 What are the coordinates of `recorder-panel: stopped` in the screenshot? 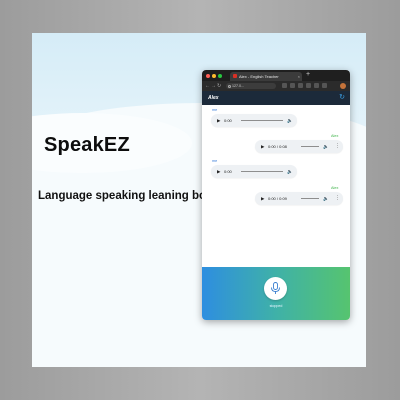 It's located at (276, 293).